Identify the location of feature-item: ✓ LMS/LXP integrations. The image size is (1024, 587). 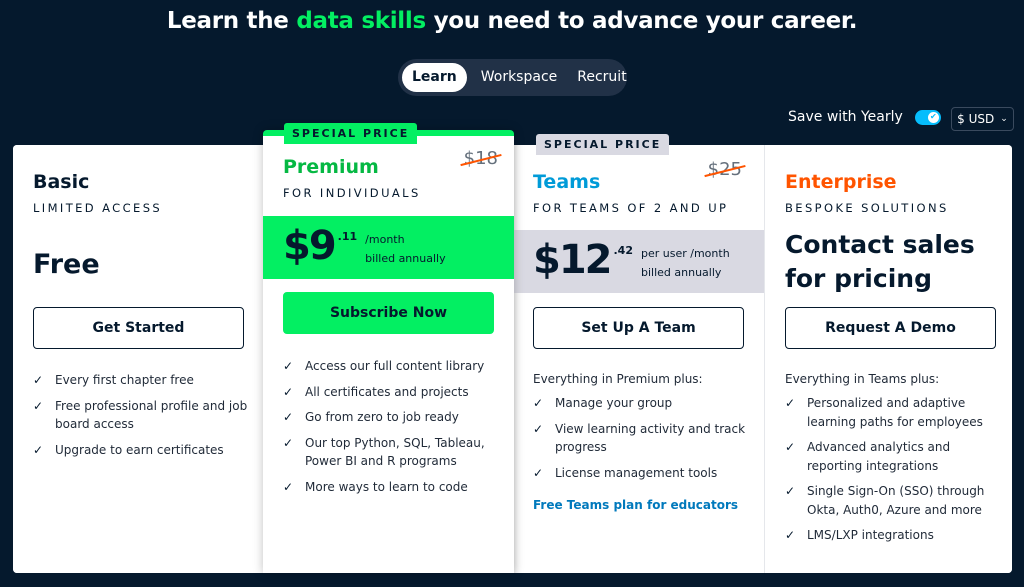
(895, 535).